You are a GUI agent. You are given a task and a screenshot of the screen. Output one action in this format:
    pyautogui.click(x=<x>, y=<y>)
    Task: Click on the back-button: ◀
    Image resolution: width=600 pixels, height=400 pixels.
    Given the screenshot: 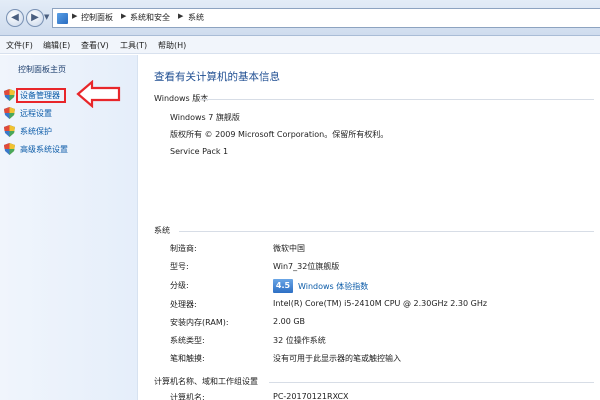 What is the action you would take?
    pyautogui.click(x=15, y=18)
    